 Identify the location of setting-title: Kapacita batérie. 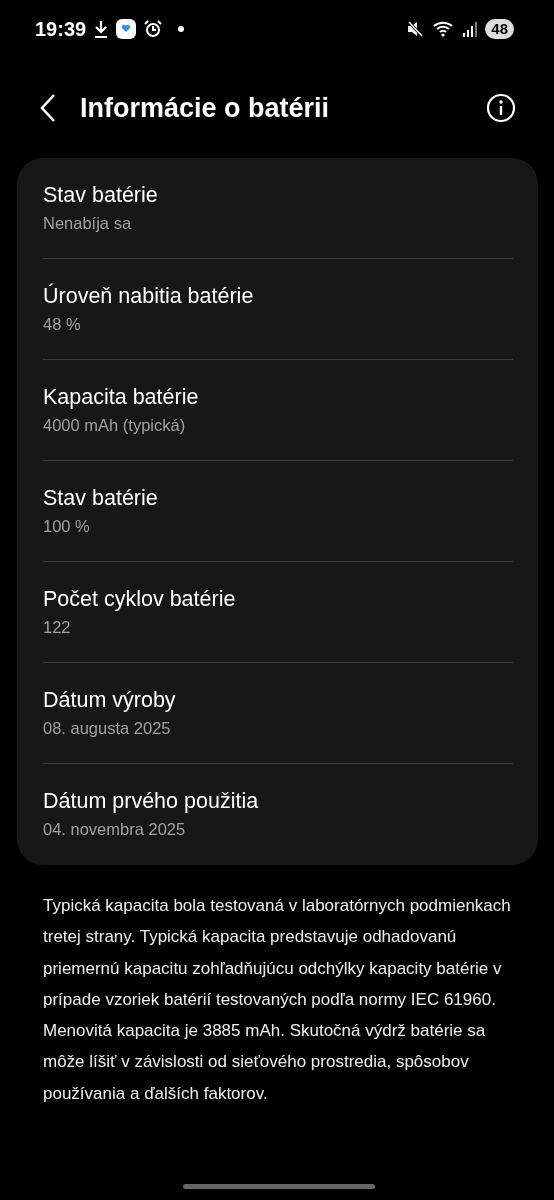
(121, 397).